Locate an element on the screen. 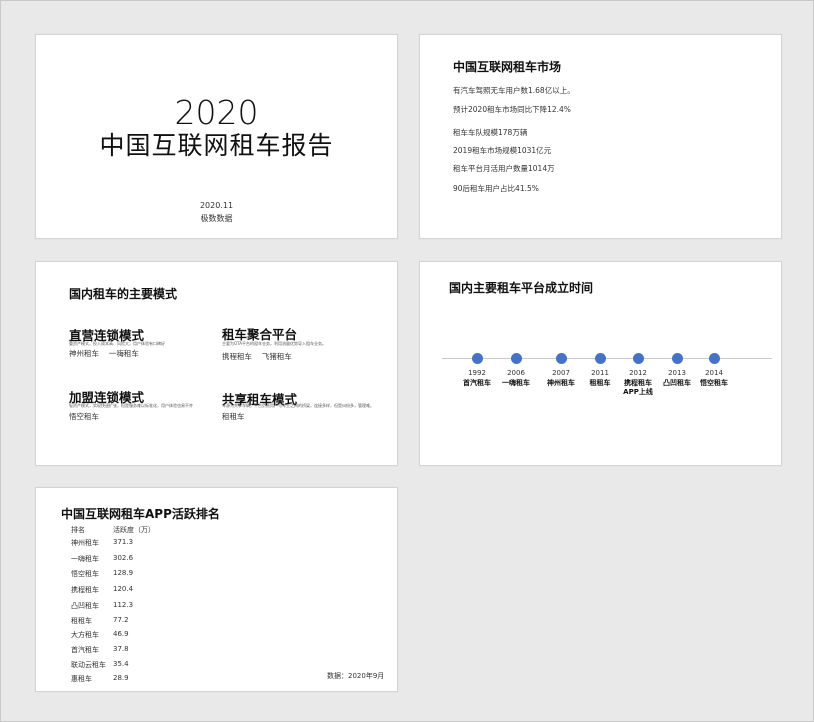 Image resolution: width=814 pixels, height=722 pixels. mode-description: 主要为OTA平台的租车业务，利用流量优势导入租车业务。 is located at coordinates (274, 343).